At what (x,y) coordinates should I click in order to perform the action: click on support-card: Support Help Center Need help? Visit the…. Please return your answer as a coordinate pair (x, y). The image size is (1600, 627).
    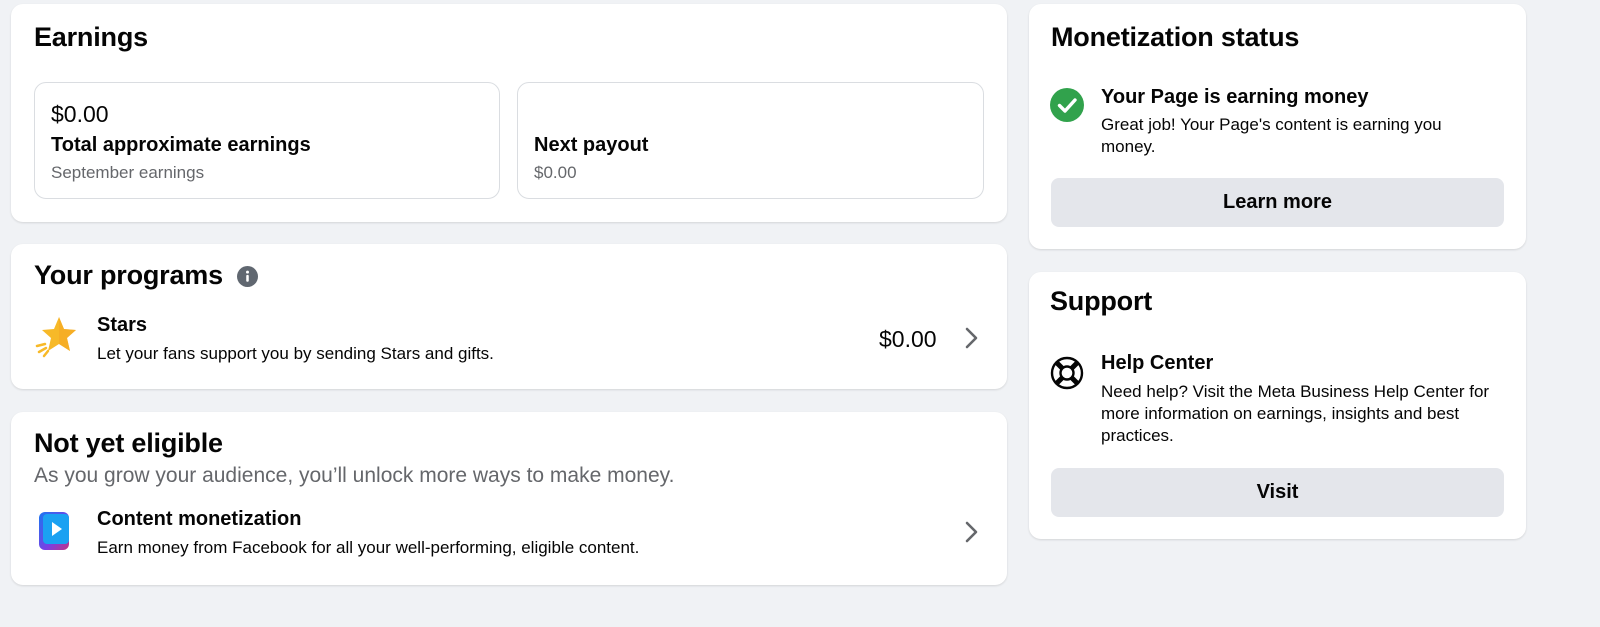
    Looking at the image, I should click on (1277, 405).